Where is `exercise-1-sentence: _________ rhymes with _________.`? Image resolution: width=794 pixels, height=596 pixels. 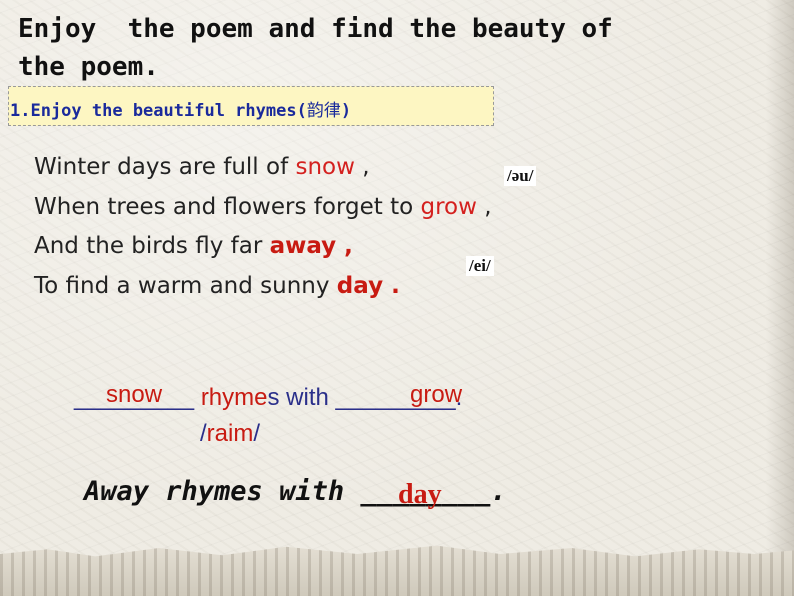
exercise-1-sentence: _________ rhymes with _________. is located at coordinates (268, 398).